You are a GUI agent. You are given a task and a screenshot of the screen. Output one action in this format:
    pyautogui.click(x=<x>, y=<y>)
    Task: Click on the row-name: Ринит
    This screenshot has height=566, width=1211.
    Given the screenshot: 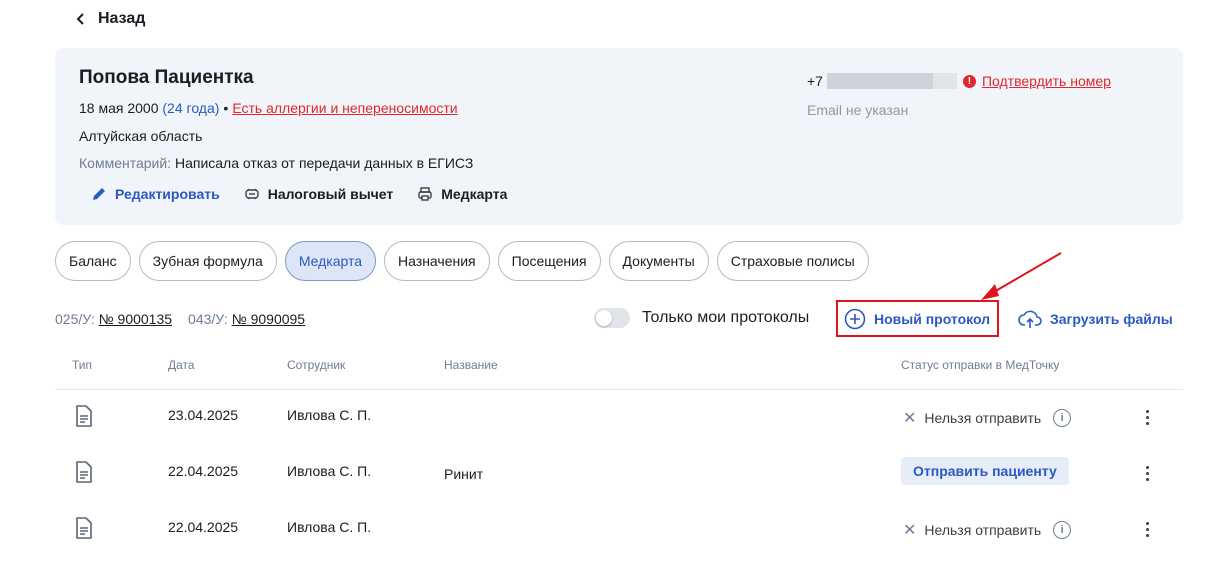 What is the action you would take?
    pyautogui.click(x=464, y=474)
    